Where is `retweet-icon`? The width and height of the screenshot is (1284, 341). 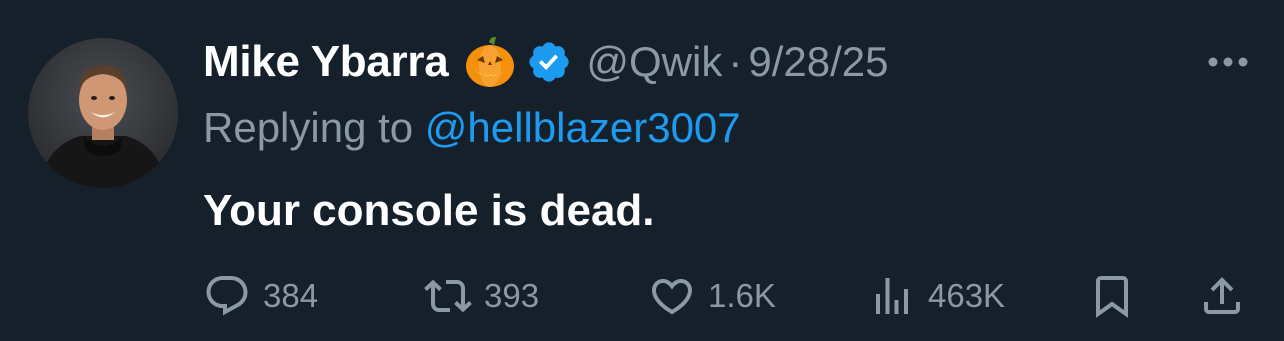
retweet-icon is located at coordinates (448, 296).